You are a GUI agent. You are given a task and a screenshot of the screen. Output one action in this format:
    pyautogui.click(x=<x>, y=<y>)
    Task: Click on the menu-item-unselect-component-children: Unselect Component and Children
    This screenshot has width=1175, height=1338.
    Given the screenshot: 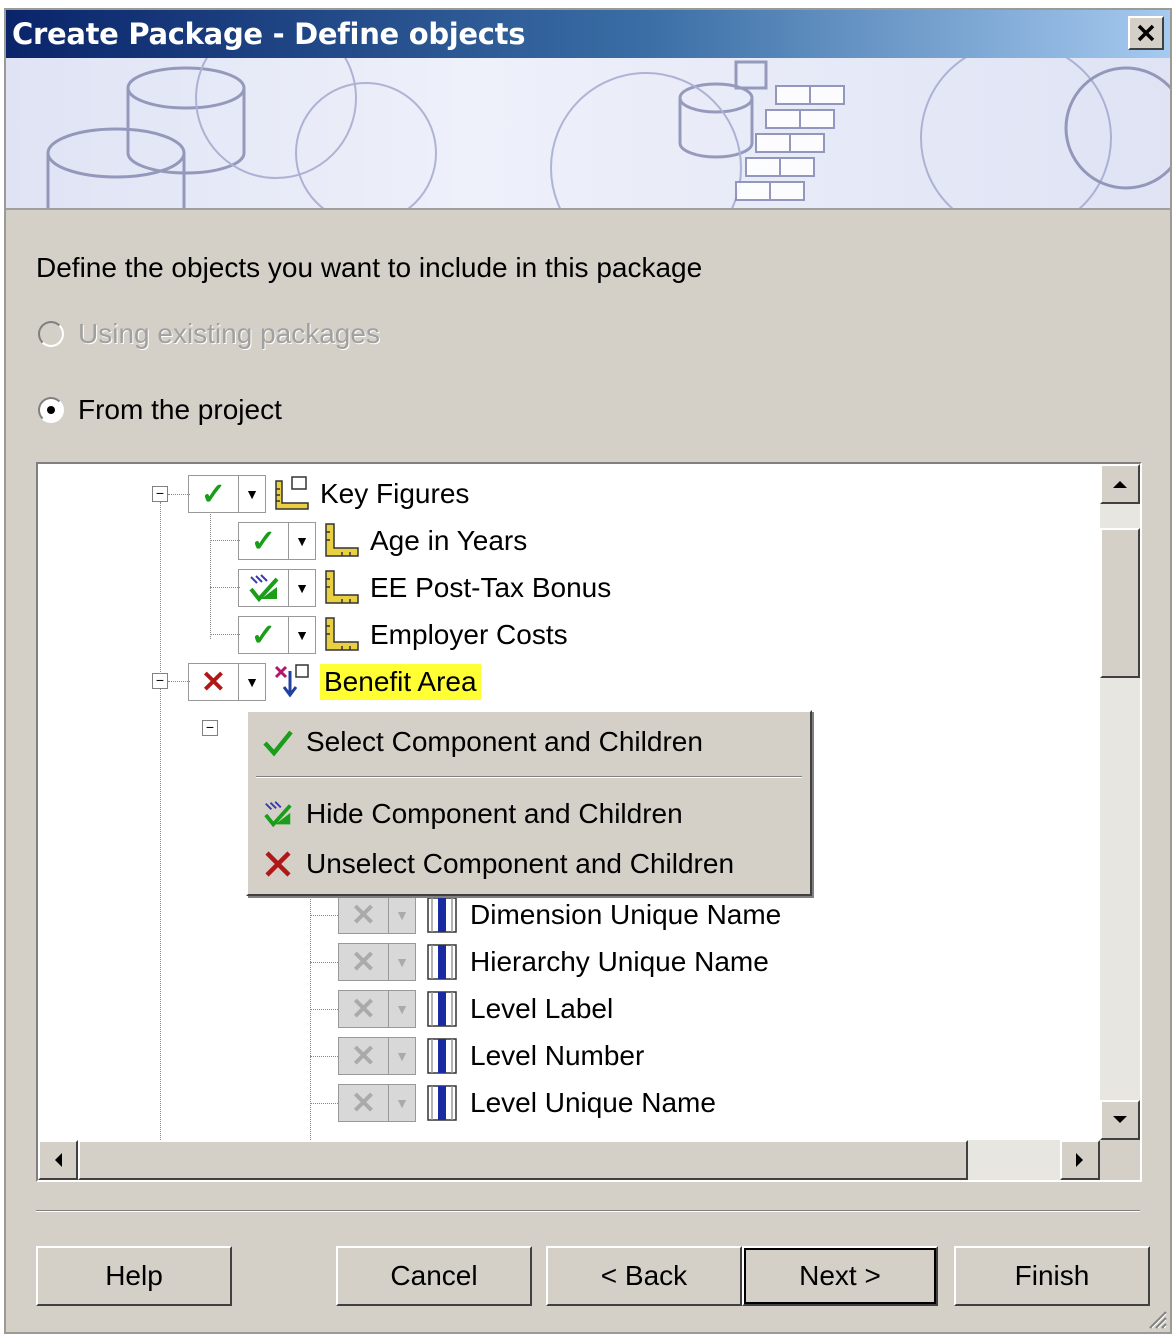 What is the action you would take?
    pyautogui.click(x=498, y=864)
    